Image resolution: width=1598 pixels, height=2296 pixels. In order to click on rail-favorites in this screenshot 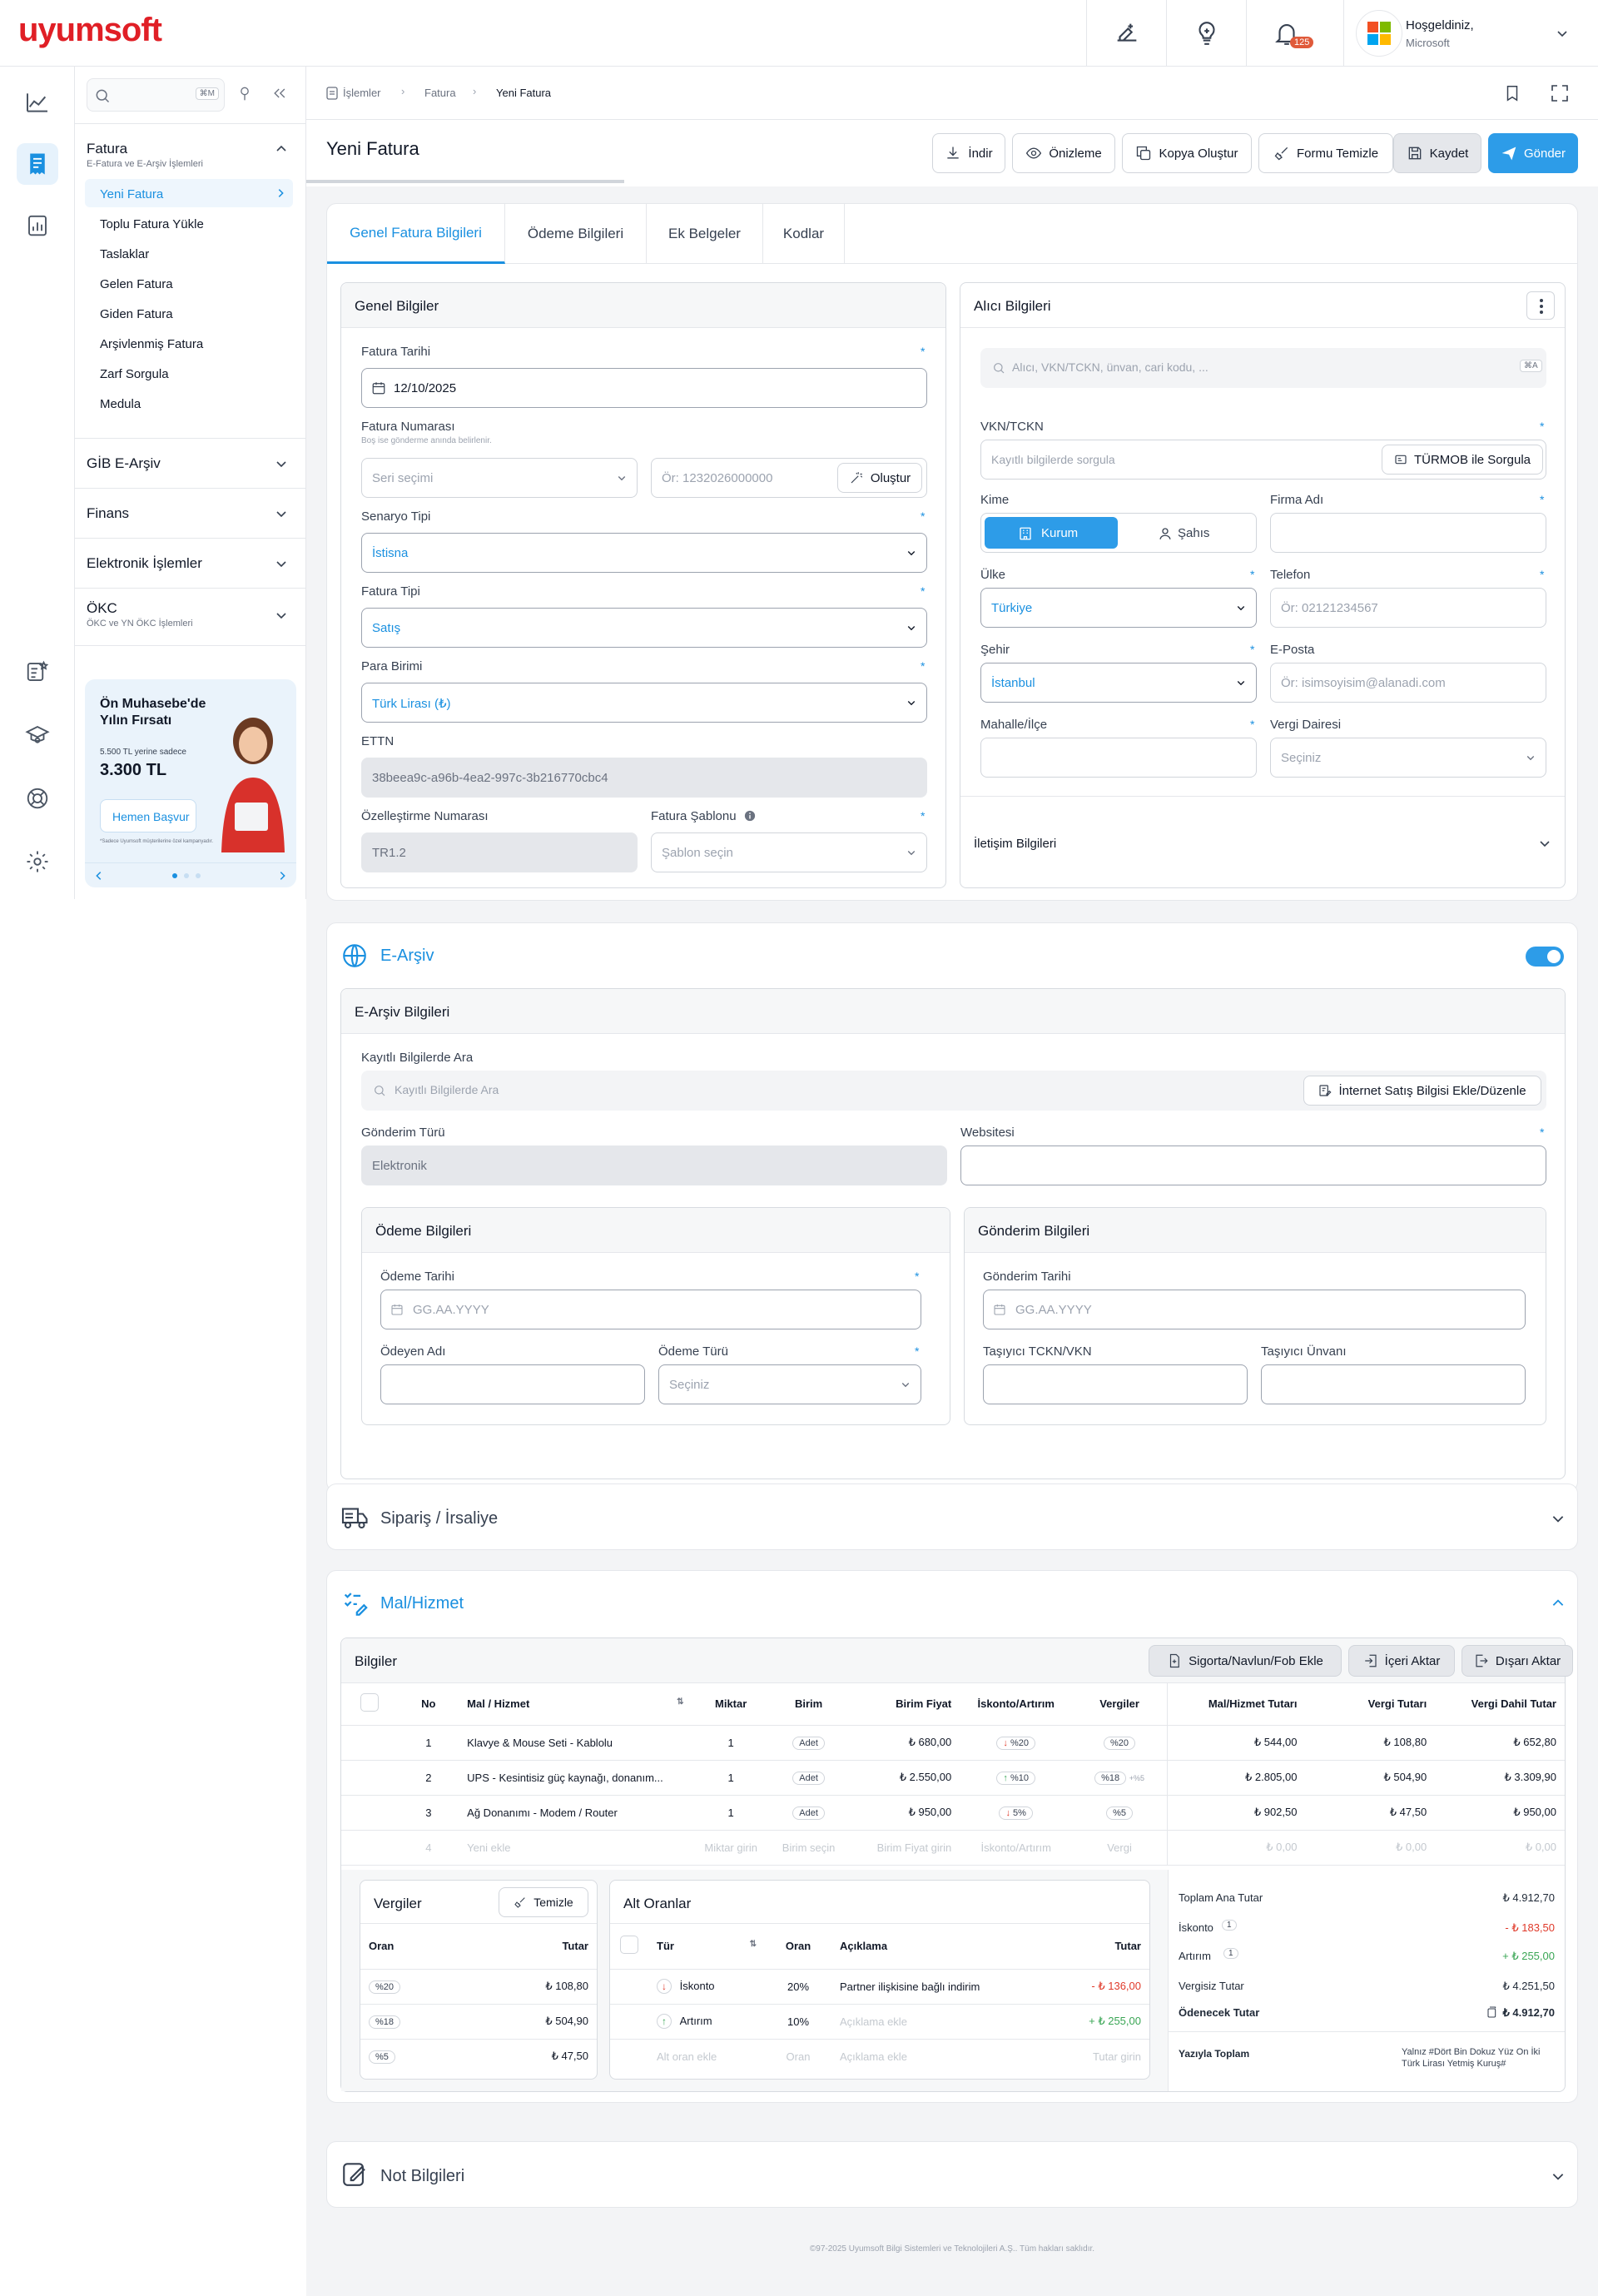, I will do `click(38, 672)`.